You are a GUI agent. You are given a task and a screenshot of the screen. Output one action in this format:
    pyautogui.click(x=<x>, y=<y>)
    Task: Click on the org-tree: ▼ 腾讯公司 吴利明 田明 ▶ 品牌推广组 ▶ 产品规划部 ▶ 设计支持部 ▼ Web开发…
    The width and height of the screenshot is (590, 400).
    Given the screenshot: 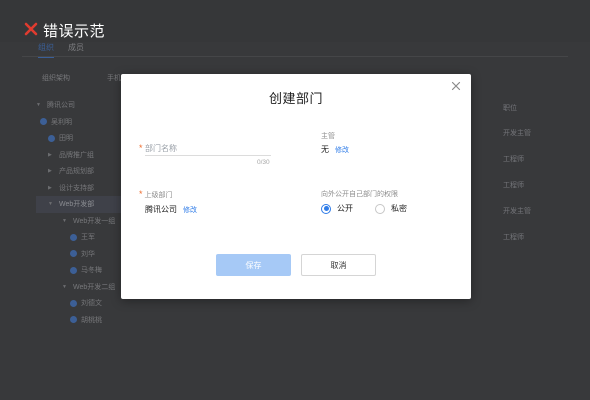 What is the action you would take?
    pyautogui.click(x=81, y=212)
    